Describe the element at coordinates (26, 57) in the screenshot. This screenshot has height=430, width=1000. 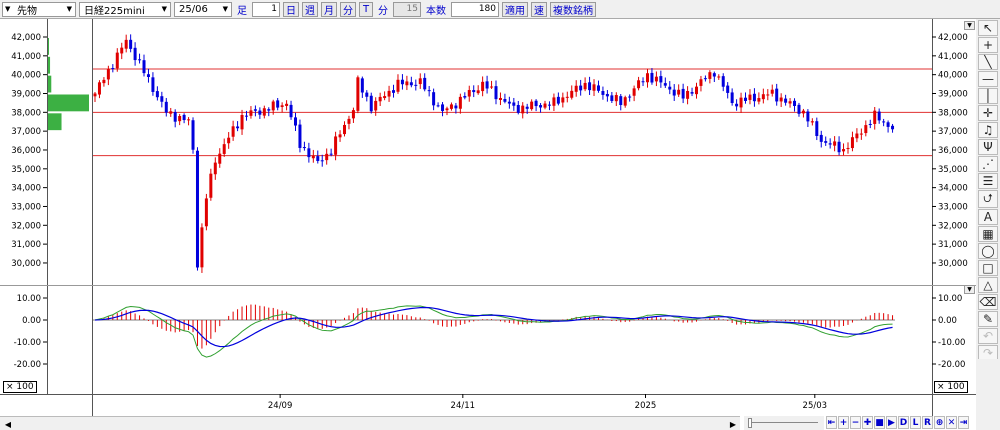
I see `price-label-left: 41,000` at that location.